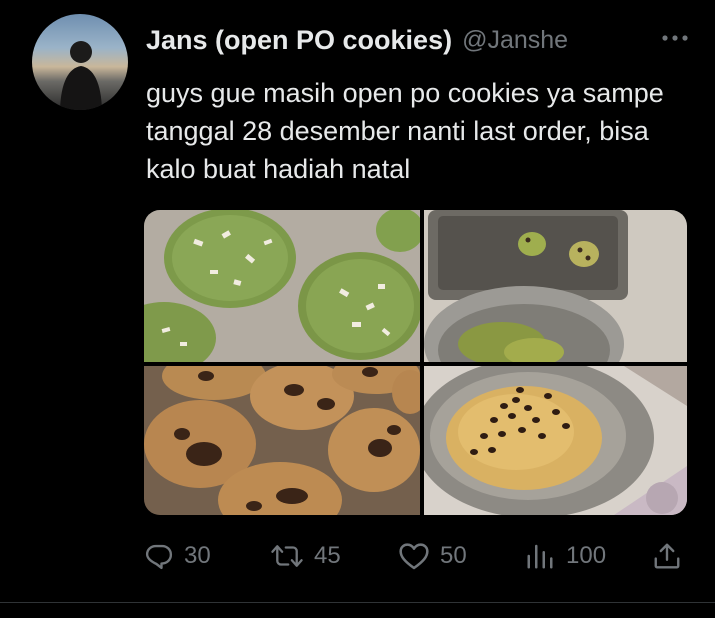 Image resolution: width=715 pixels, height=618 pixels. What do you see at coordinates (555, 286) in the screenshot?
I see `baking-tray-bowl-photo` at bounding box center [555, 286].